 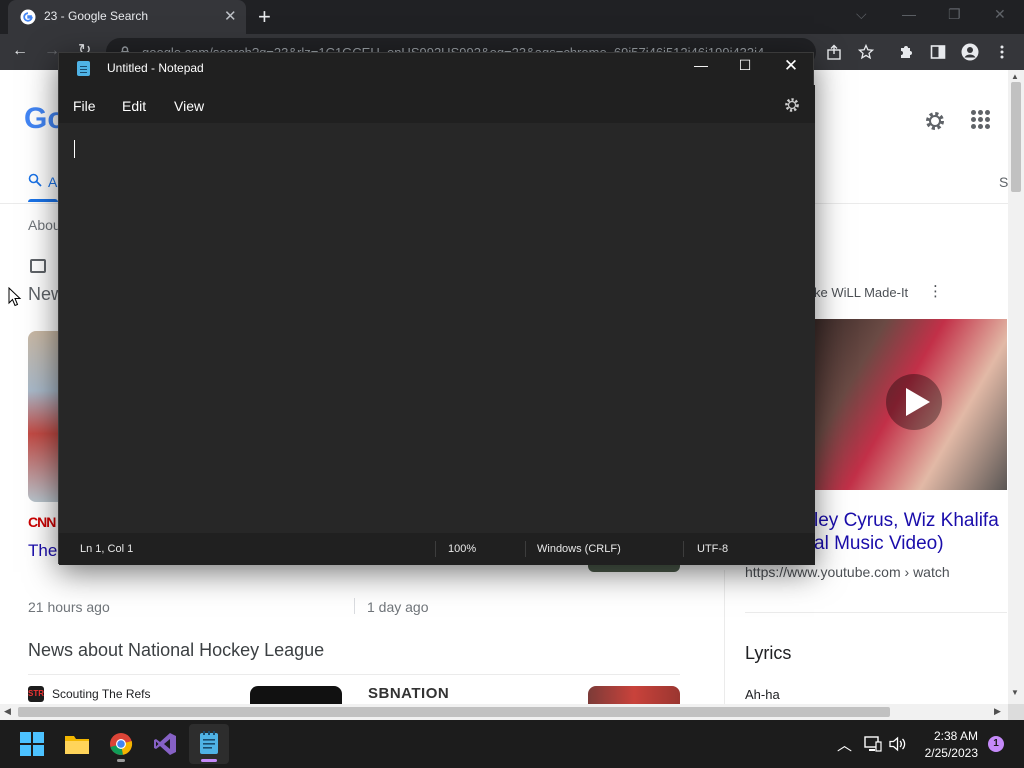 I want to click on tab-partial-s: S, so click(x=1003, y=182).